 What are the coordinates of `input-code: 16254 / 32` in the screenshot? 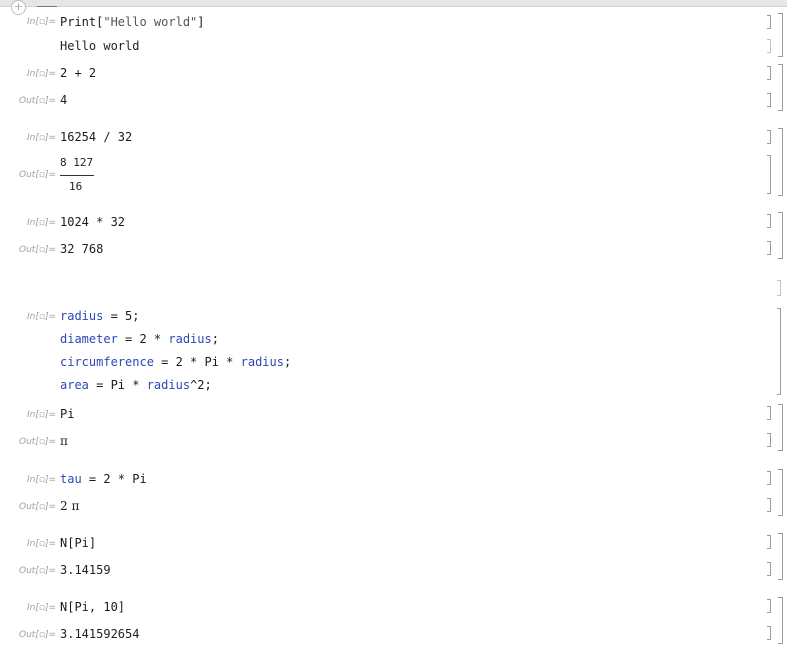 It's located at (96, 137).